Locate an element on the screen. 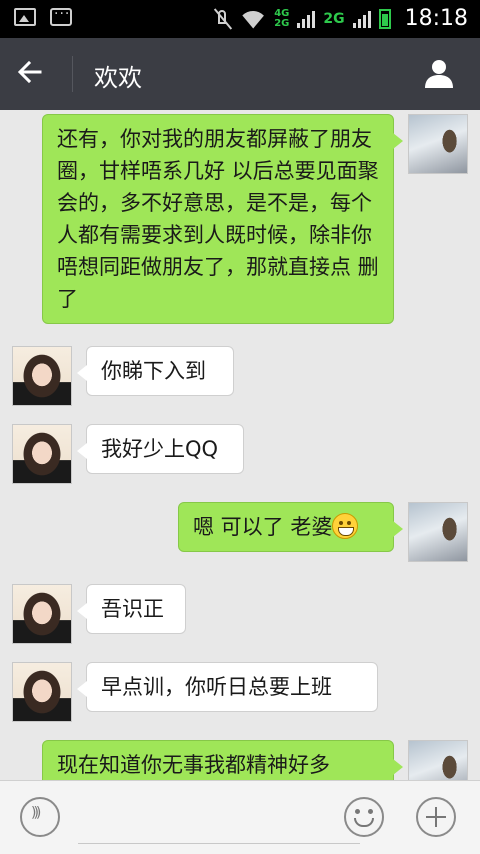 This screenshot has height=854, width=480. back-button is located at coordinates (36, 74).